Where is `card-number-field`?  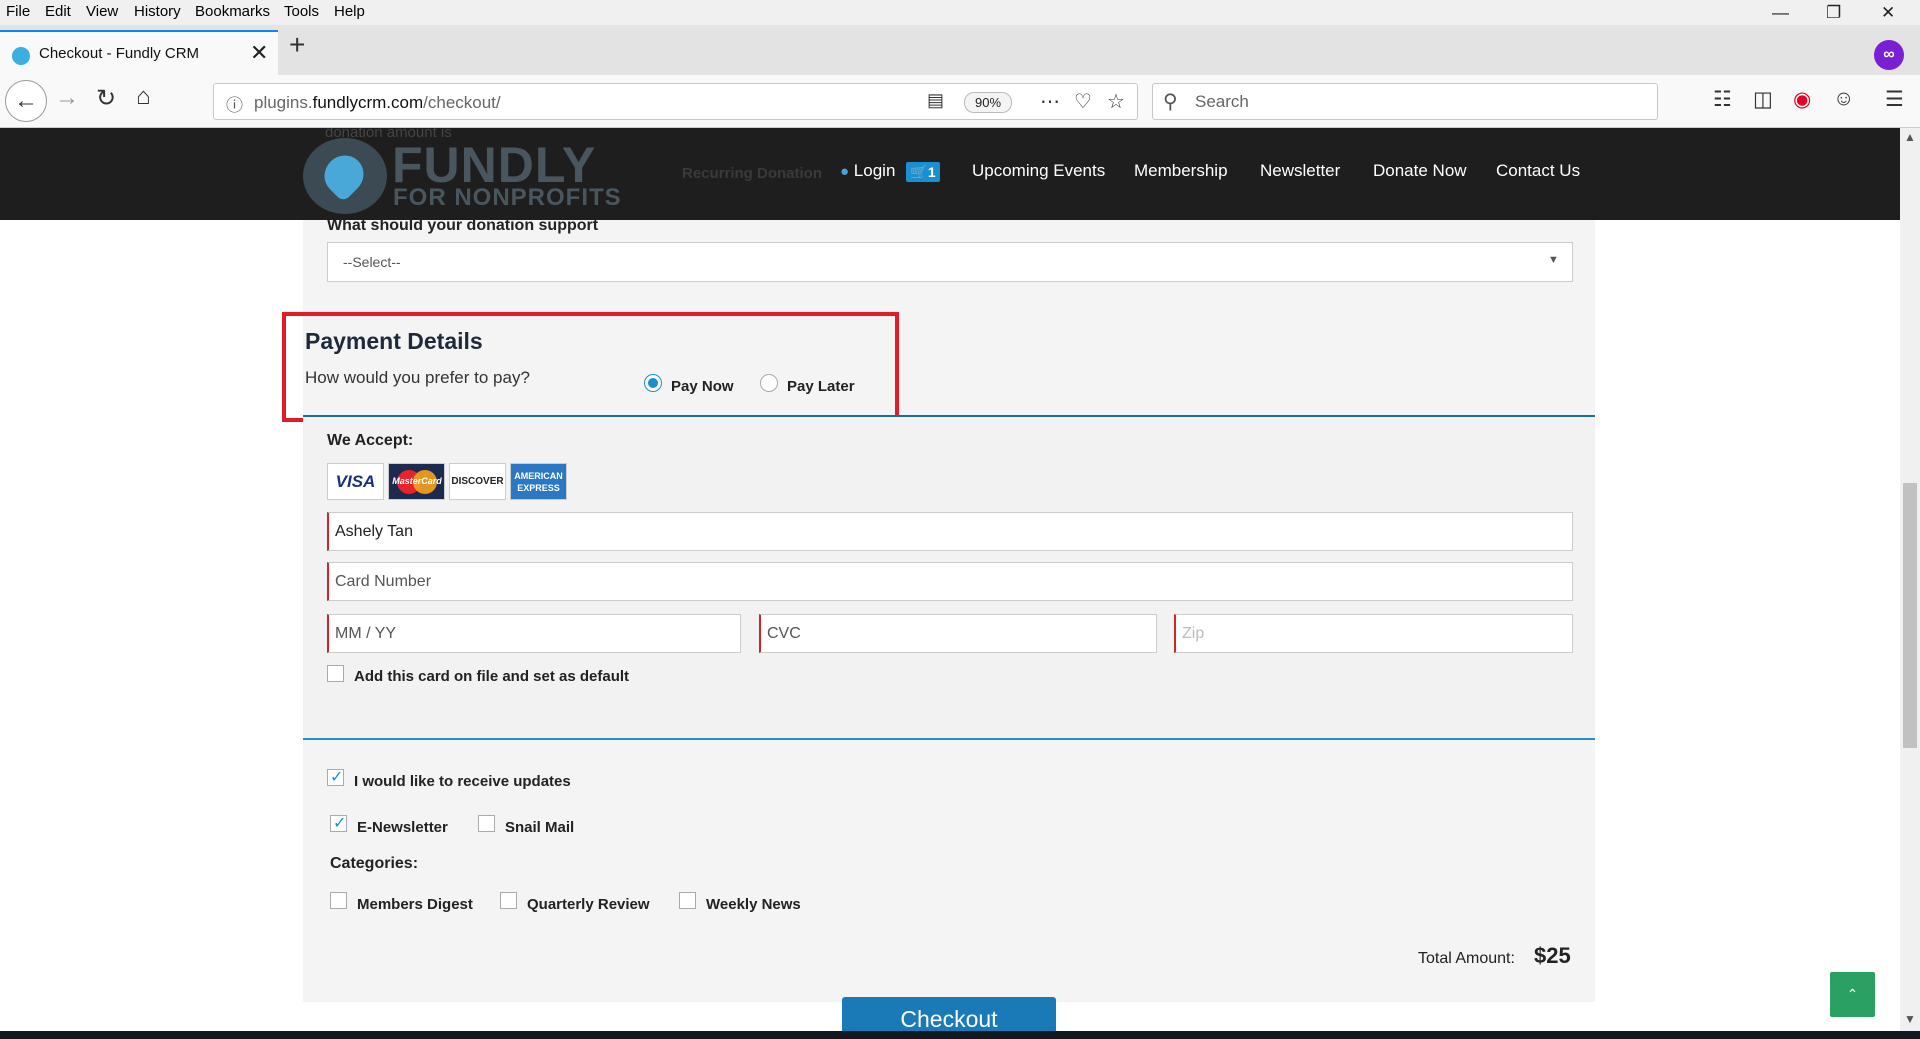
card-number-field is located at coordinates (950, 581).